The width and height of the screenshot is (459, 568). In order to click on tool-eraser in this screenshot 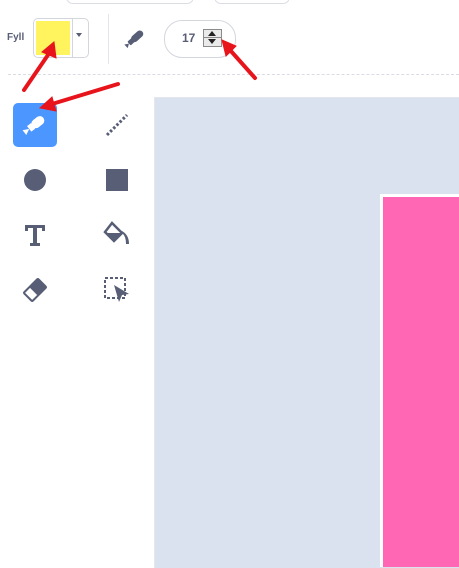, I will do `click(35, 290)`.